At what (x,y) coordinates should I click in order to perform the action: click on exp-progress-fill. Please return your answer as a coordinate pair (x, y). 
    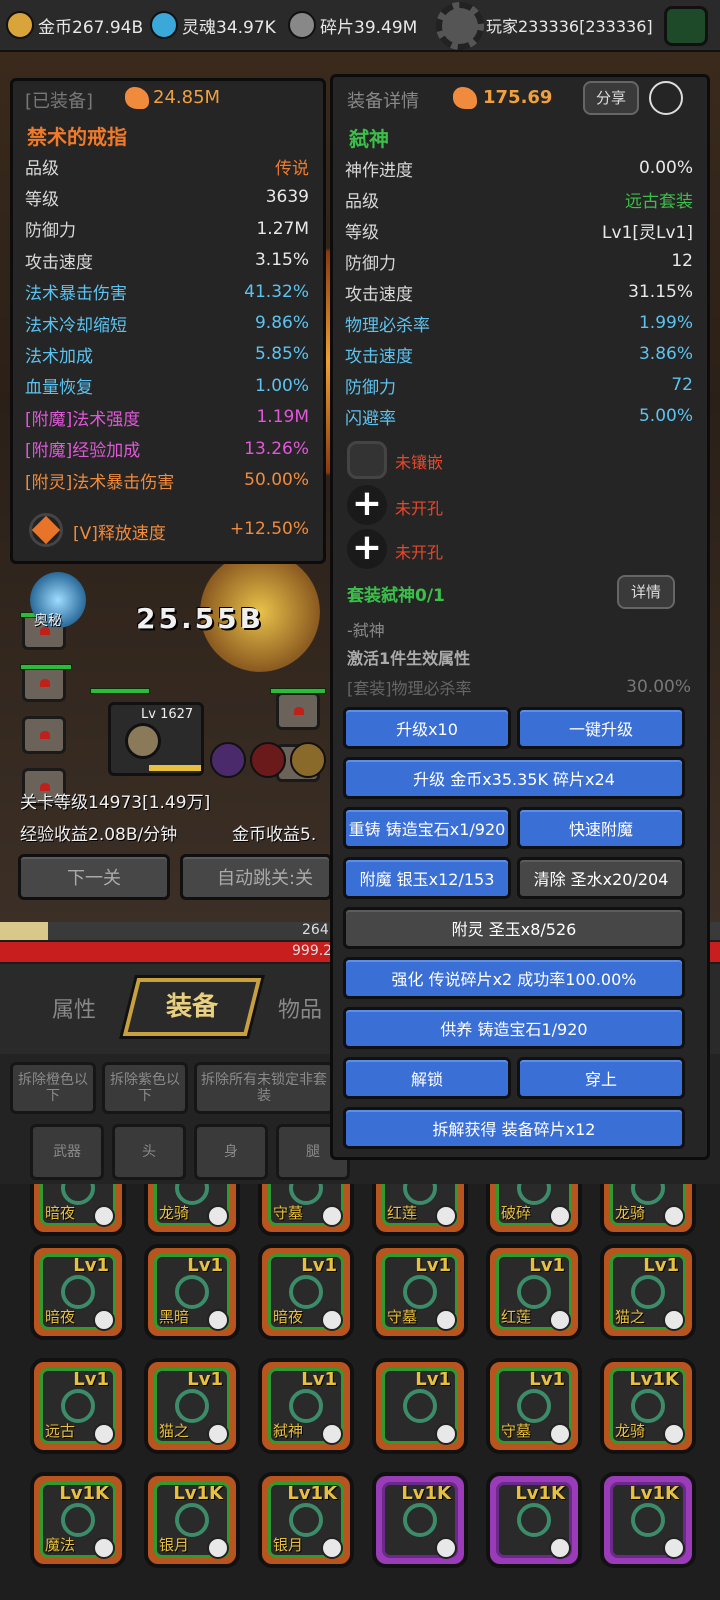
    Looking at the image, I should click on (24, 931).